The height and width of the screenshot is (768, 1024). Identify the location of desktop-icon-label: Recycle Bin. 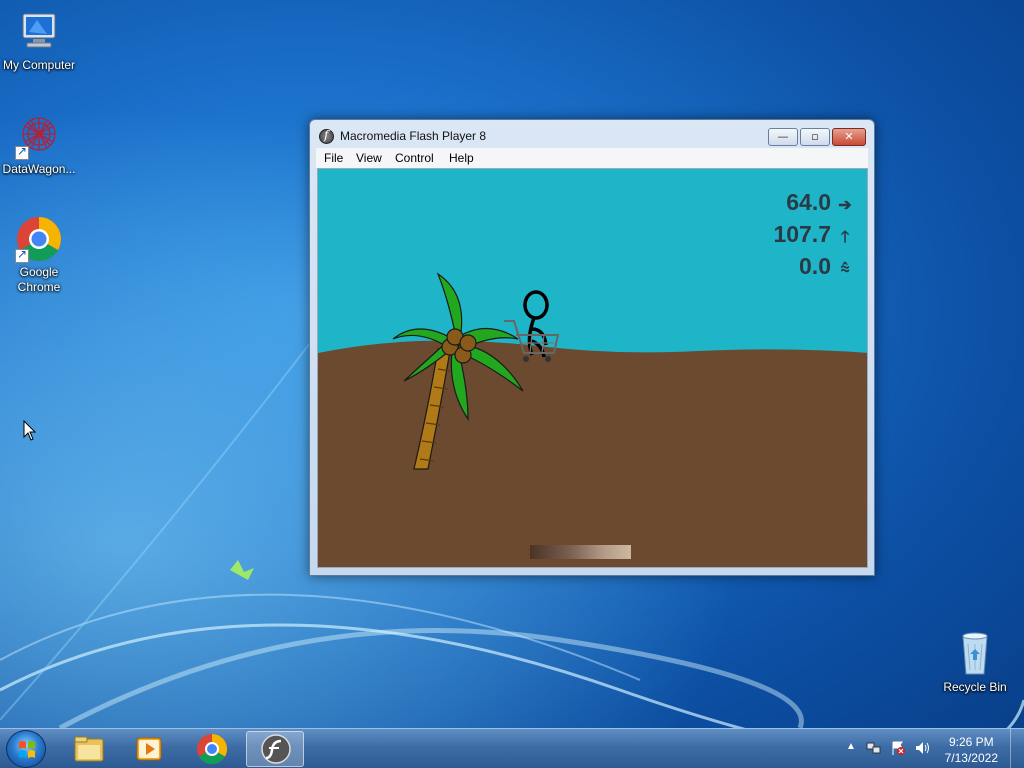
(975, 687).